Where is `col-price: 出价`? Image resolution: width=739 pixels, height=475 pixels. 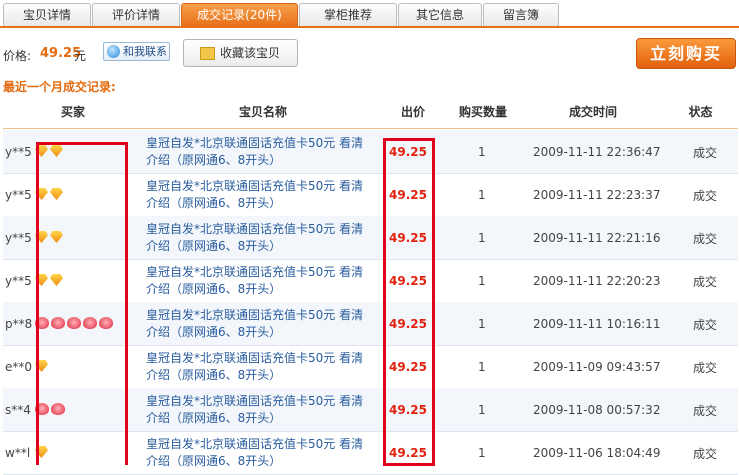
col-price: 出价 is located at coordinates (412, 112).